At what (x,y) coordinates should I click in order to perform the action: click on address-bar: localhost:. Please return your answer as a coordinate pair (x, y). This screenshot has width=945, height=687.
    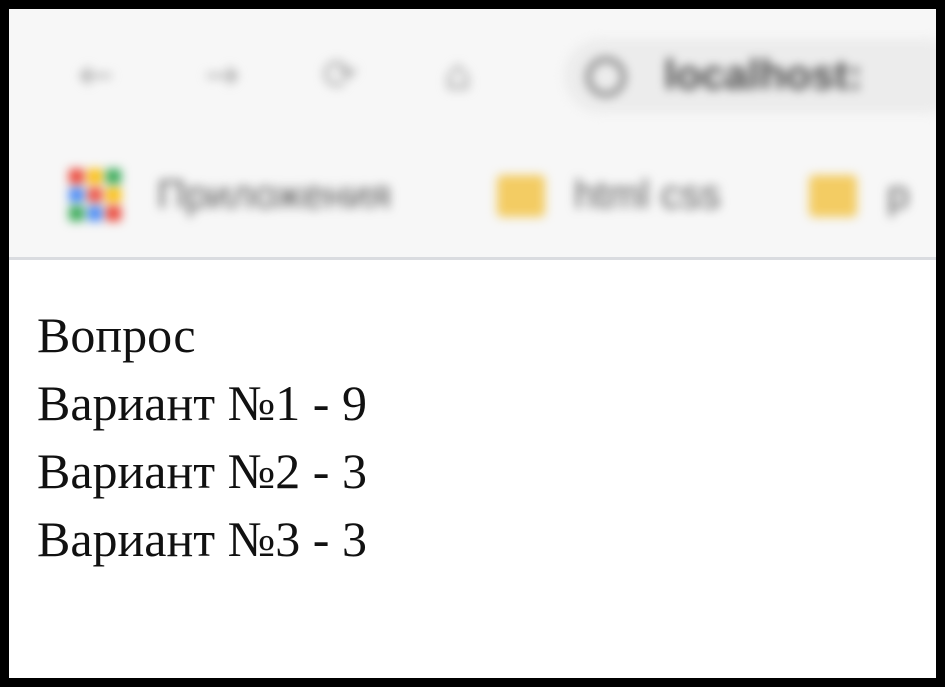
    Looking at the image, I should click on (750, 76).